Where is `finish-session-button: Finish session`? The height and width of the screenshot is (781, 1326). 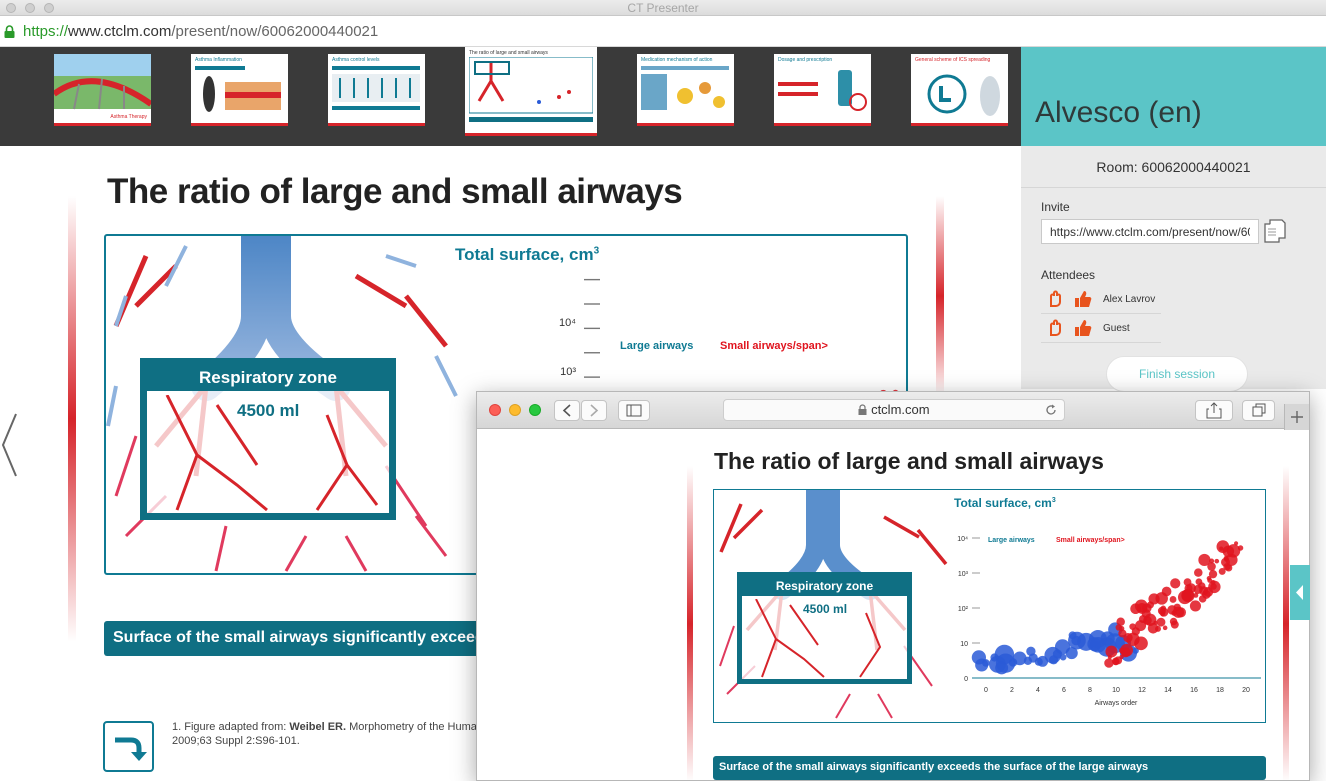
finish-session-button: Finish session is located at coordinates (1177, 374).